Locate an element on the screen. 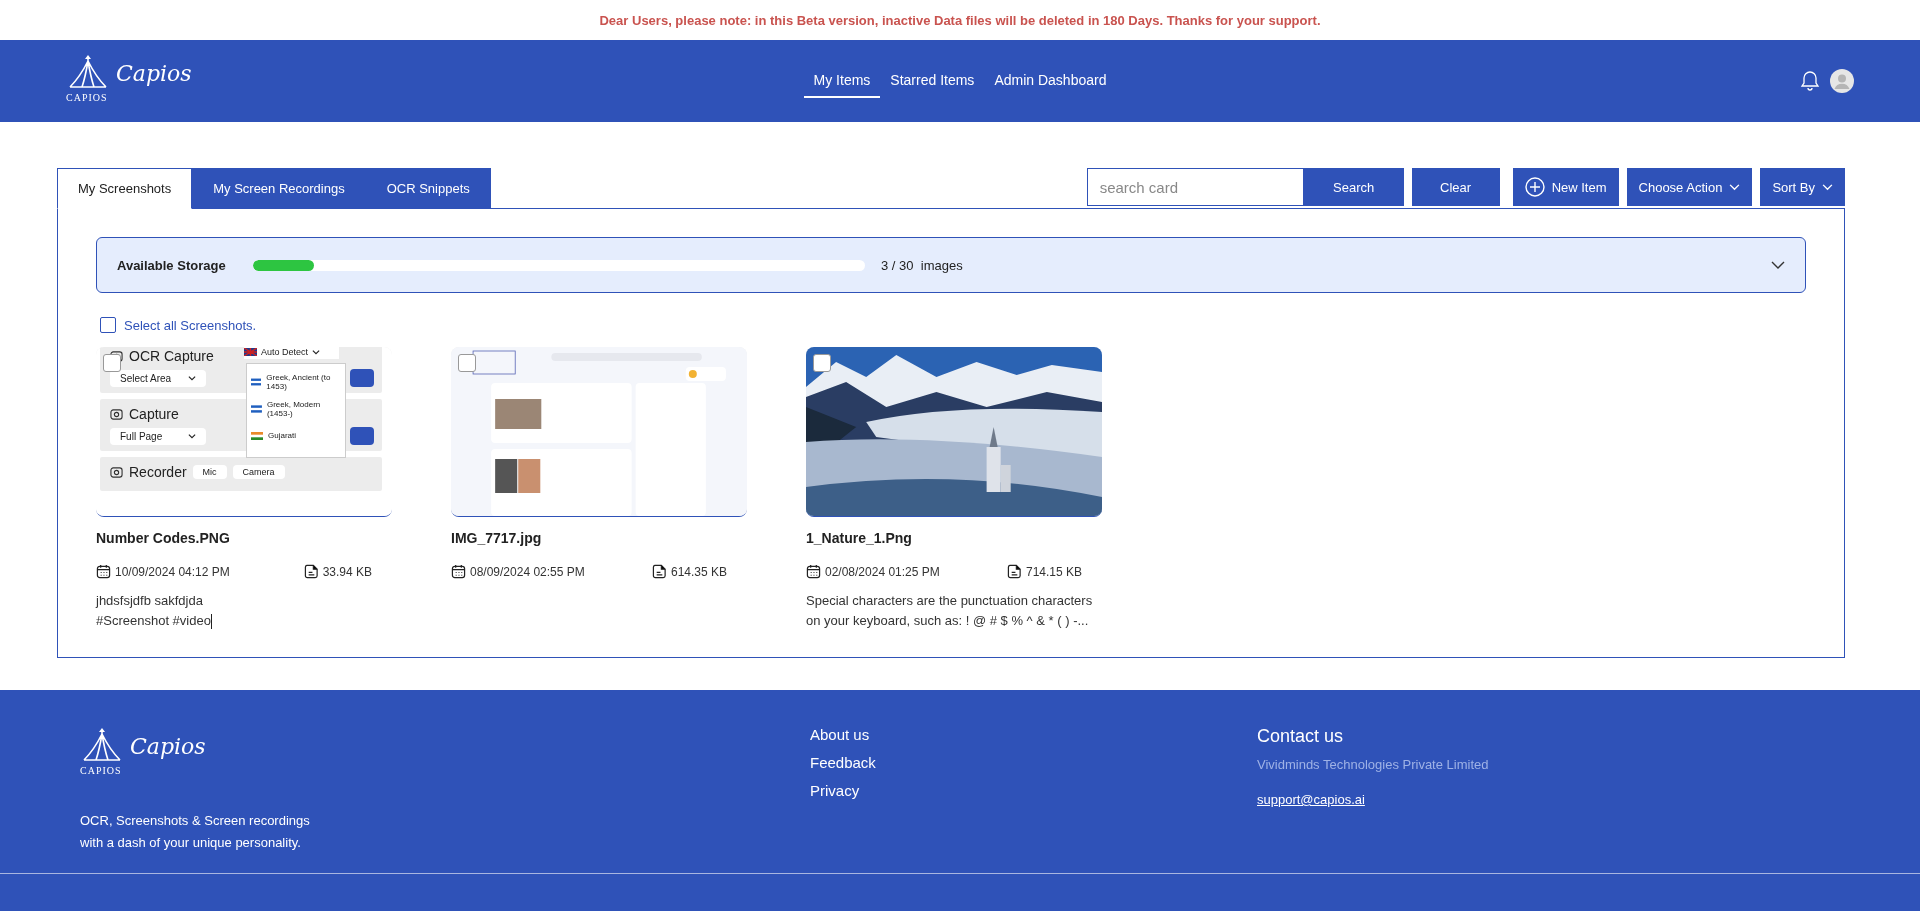 This screenshot has height=911, width=1920. mic-select: Mic is located at coordinates (209, 472).